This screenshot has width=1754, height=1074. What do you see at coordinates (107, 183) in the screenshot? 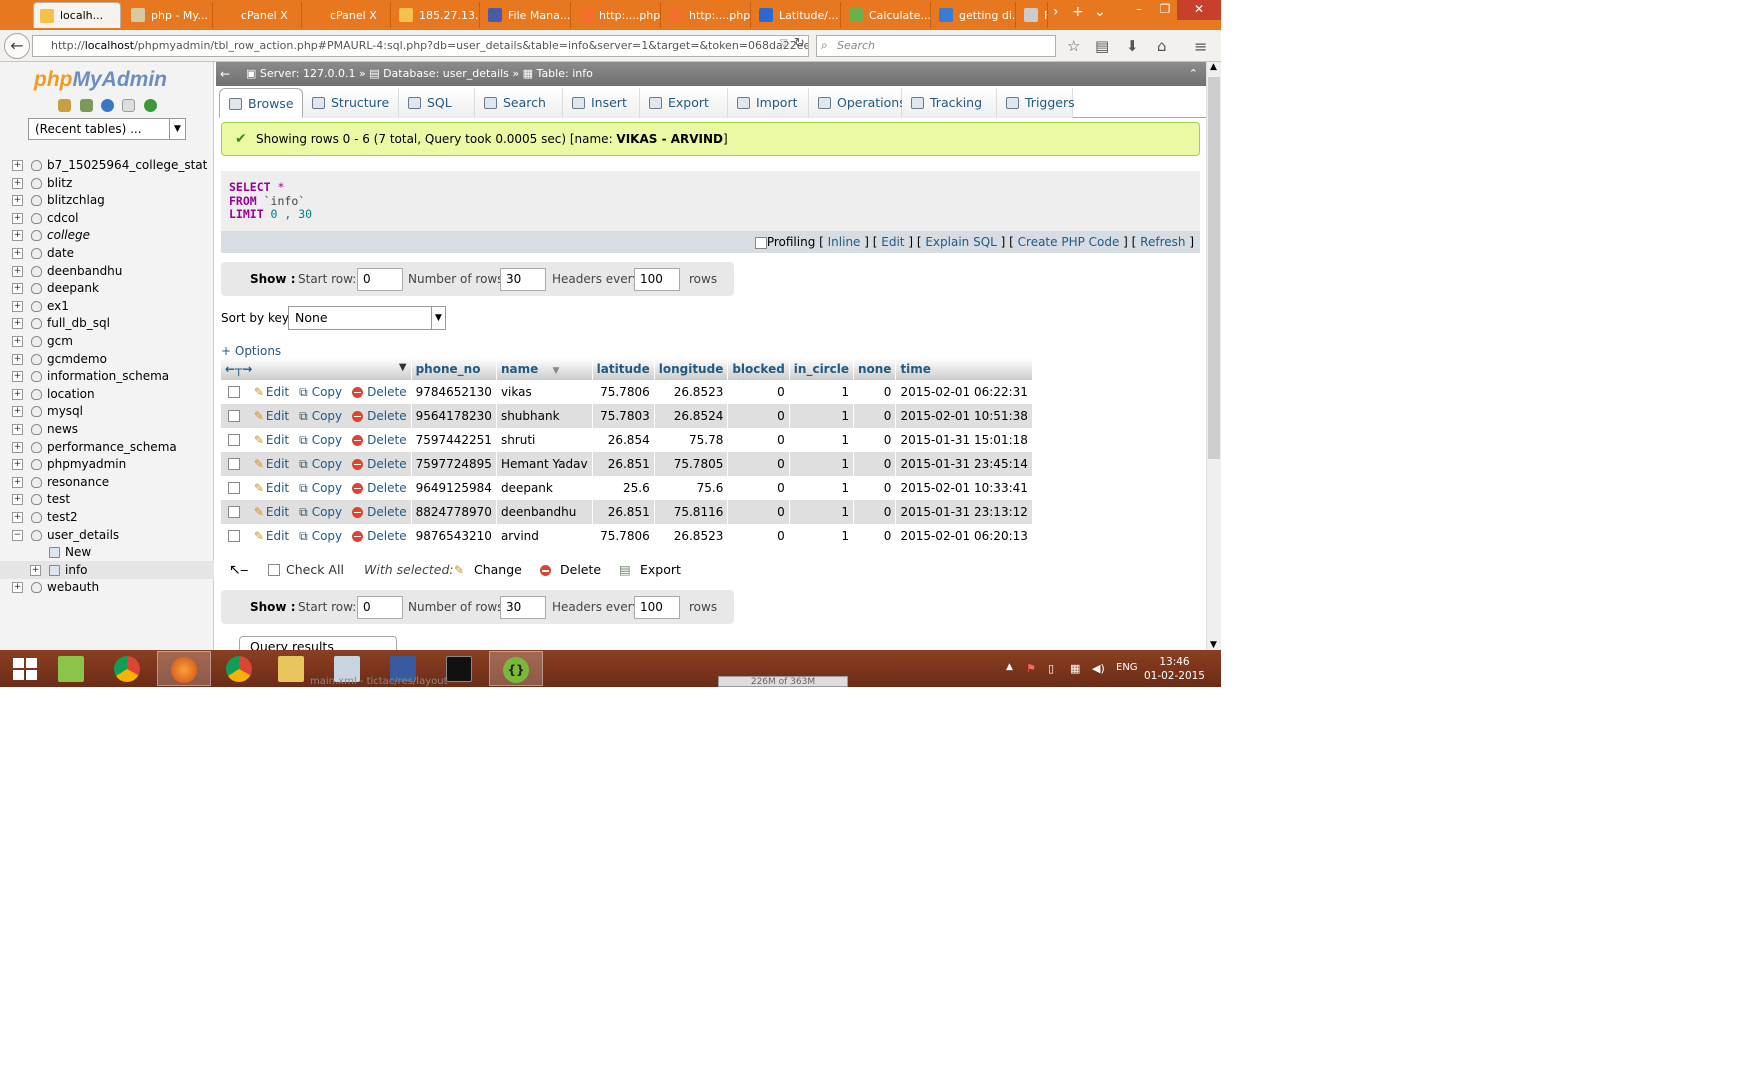
I see `tree-database-blitz: + blitz` at bounding box center [107, 183].